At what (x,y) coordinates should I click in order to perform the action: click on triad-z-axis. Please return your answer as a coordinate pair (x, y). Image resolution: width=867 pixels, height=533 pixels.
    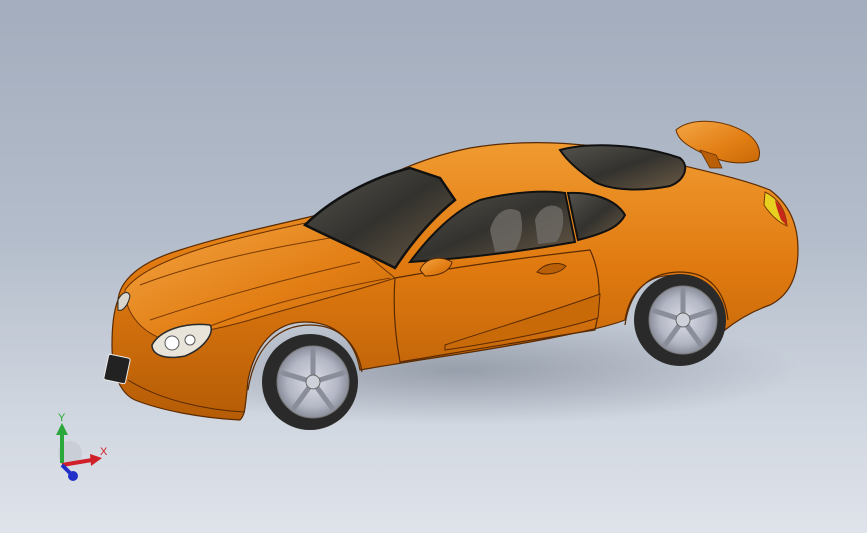
    Looking at the image, I should click on (66, 469).